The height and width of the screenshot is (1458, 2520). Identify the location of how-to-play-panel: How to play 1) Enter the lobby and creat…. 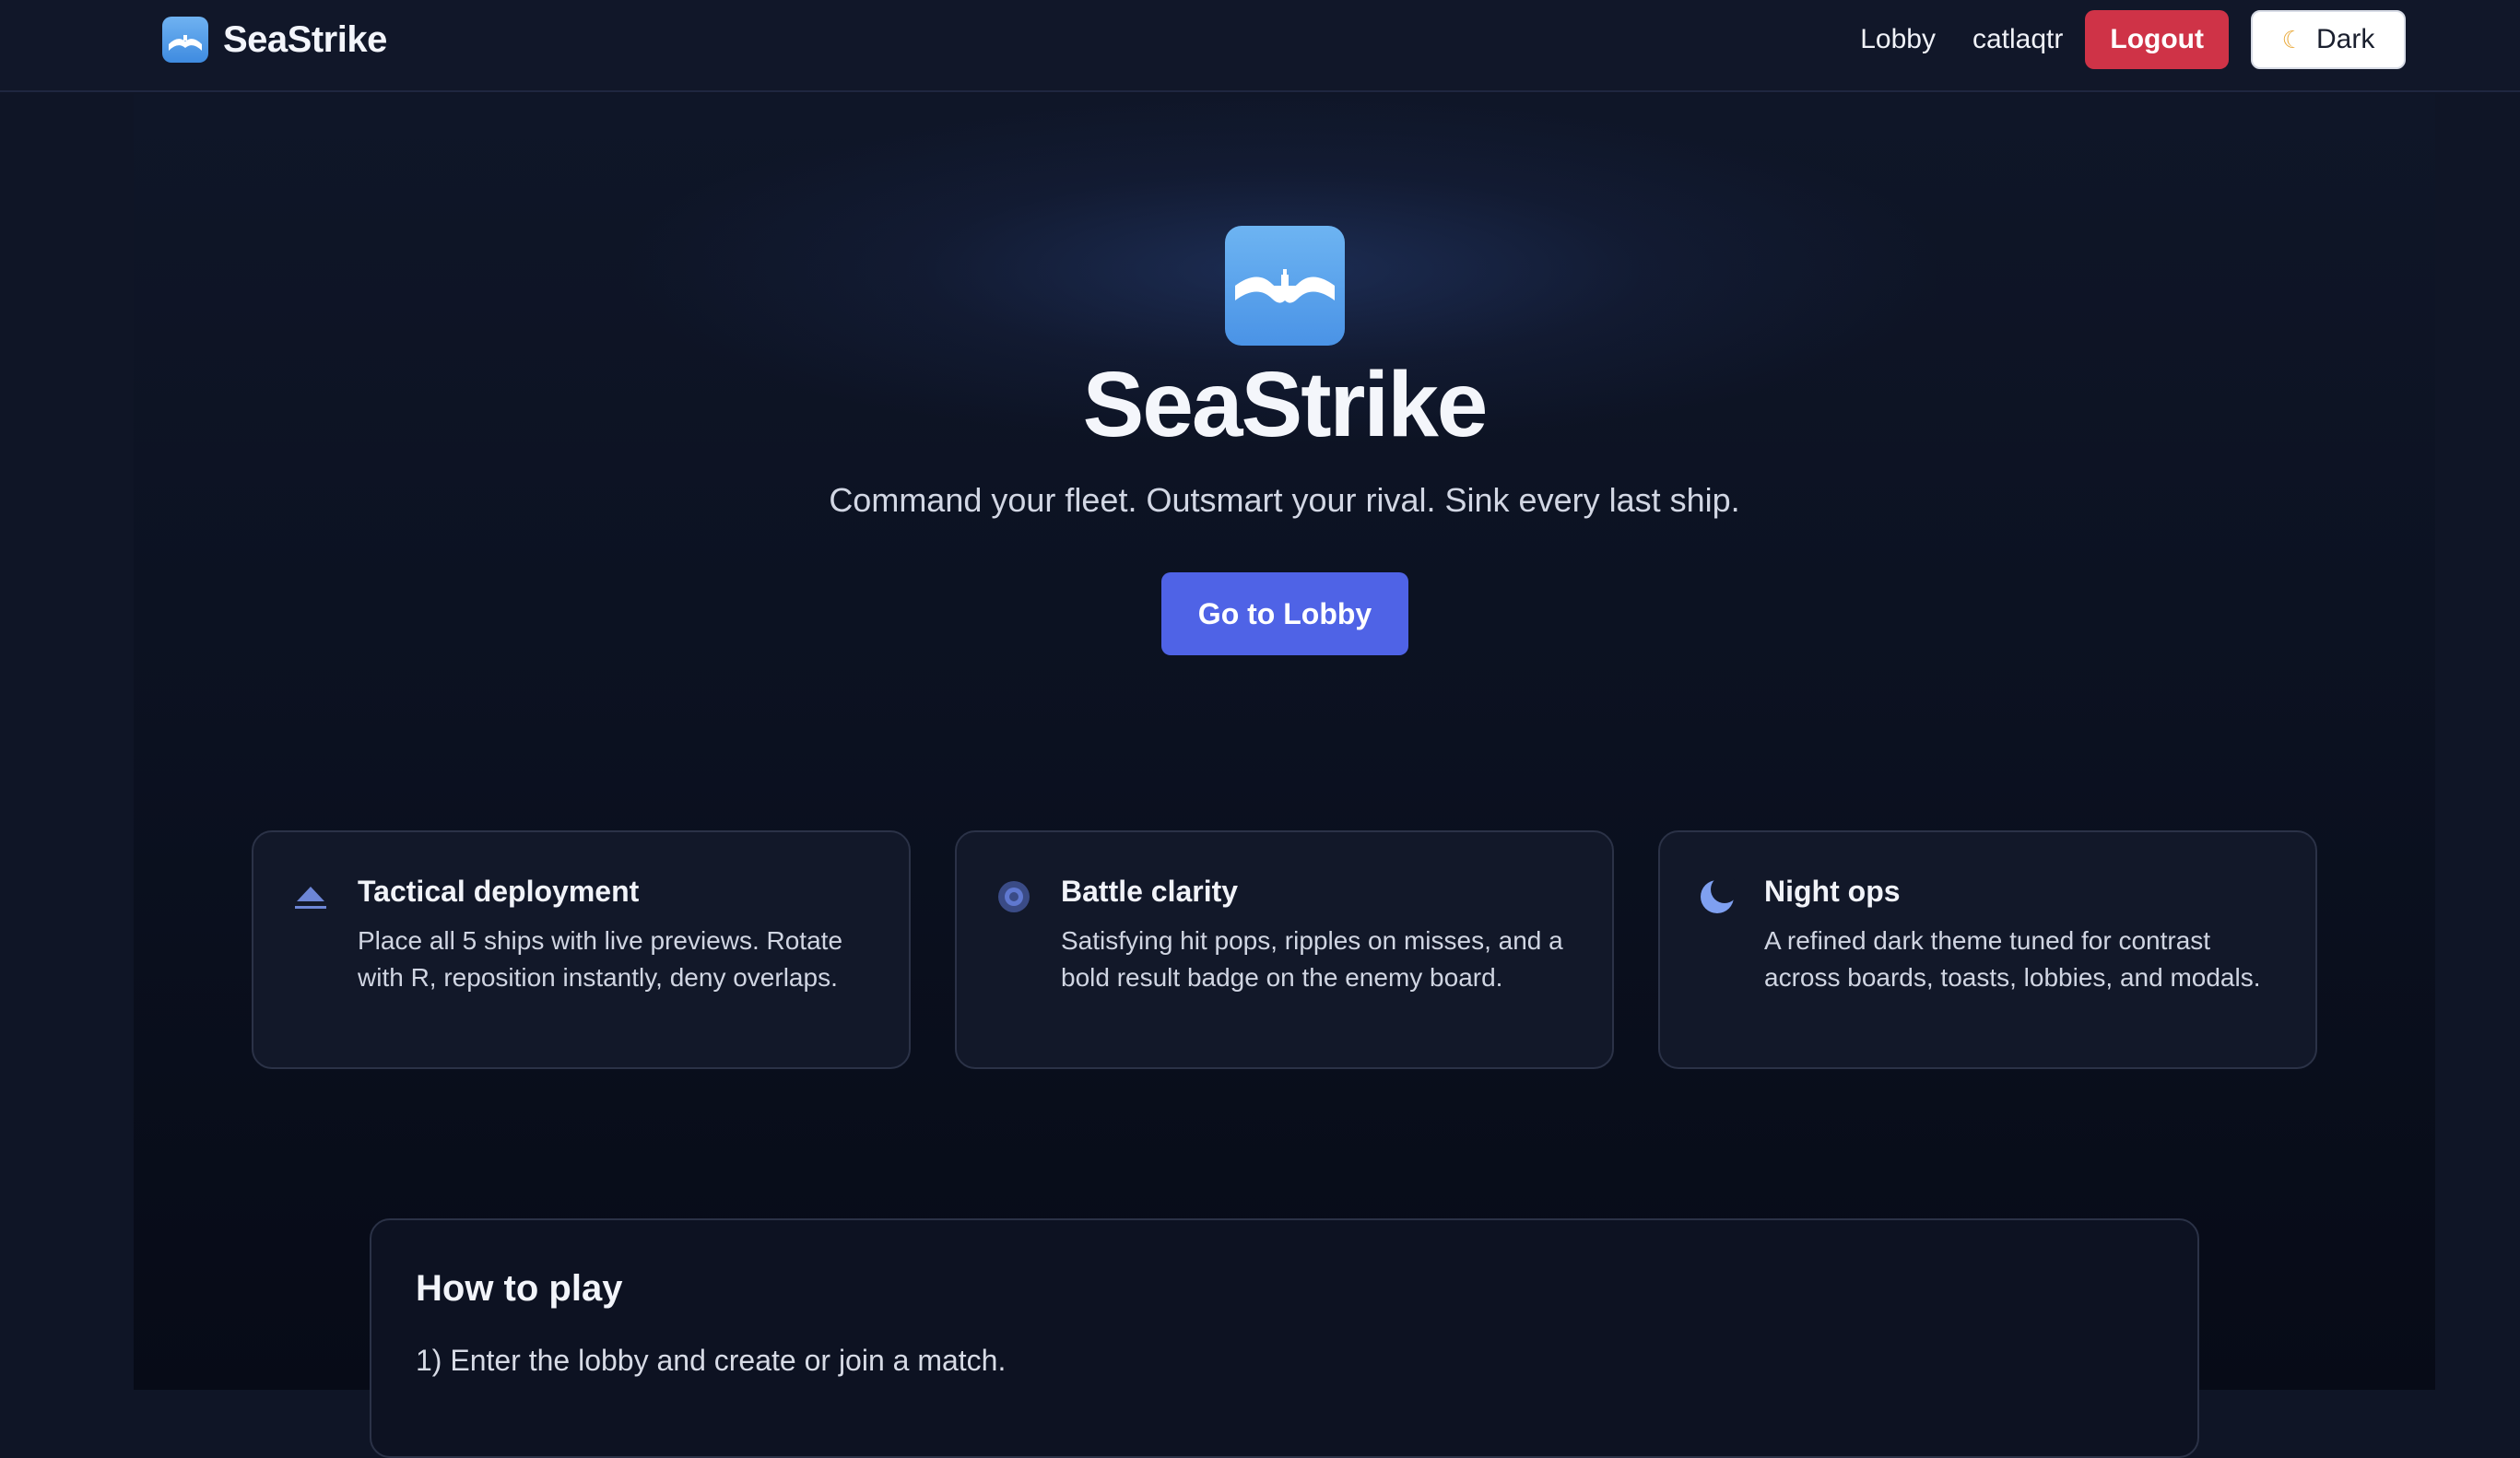
(1284, 1338).